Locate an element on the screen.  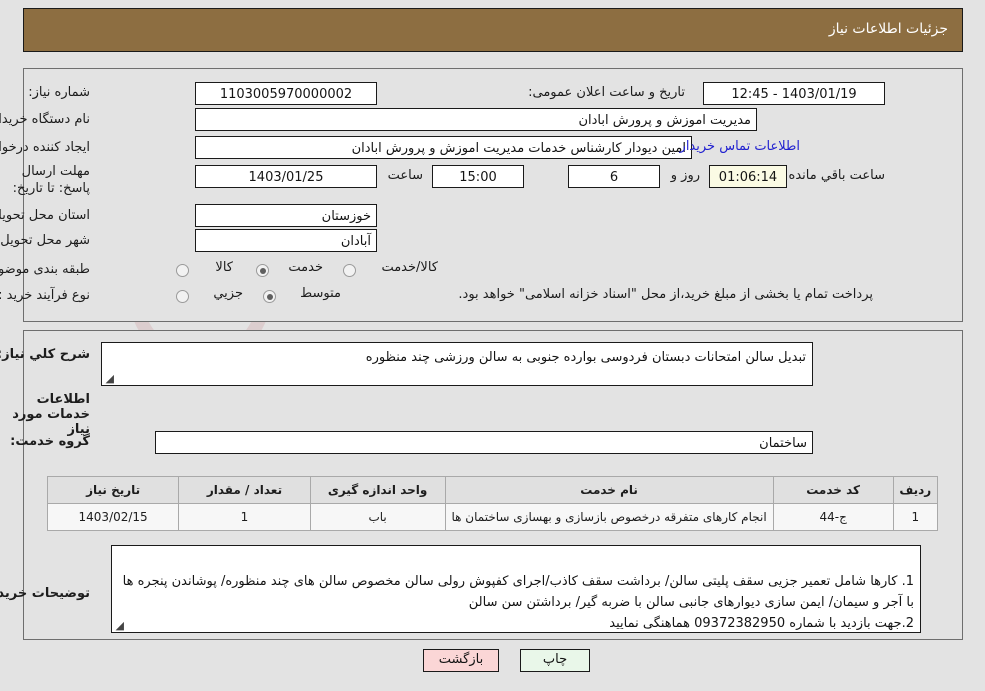
service-group-label: گروه خدمت: is located at coordinates (50, 441).